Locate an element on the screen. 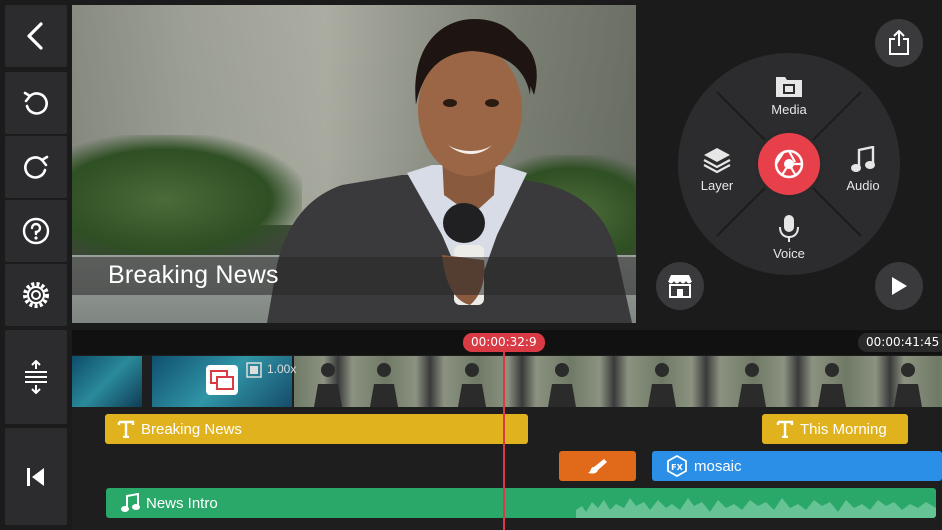  asset-store-icon is located at coordinates (680, 286).